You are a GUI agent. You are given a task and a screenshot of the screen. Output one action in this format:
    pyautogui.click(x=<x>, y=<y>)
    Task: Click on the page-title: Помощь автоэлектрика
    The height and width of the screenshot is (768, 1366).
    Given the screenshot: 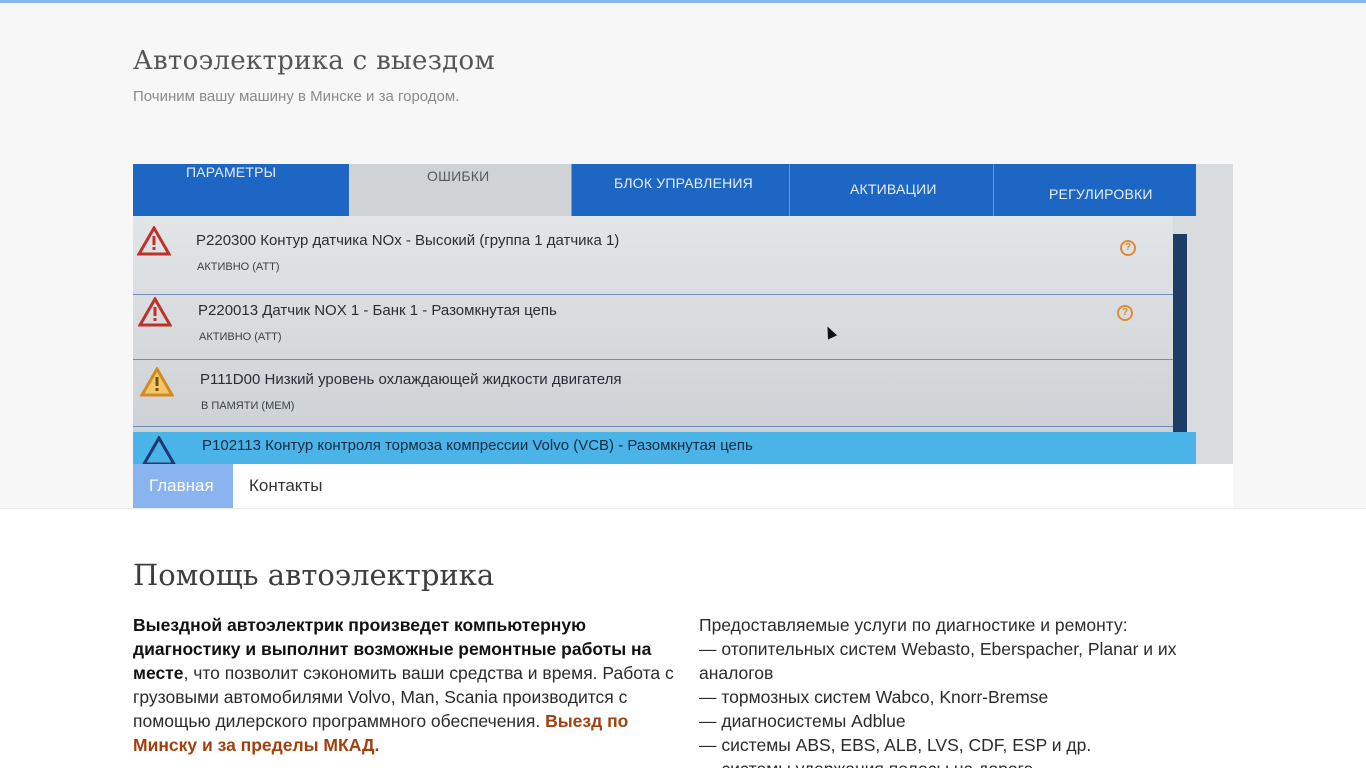 What is the action you would take?
    pyautogui.click(x=314, y=575)
    